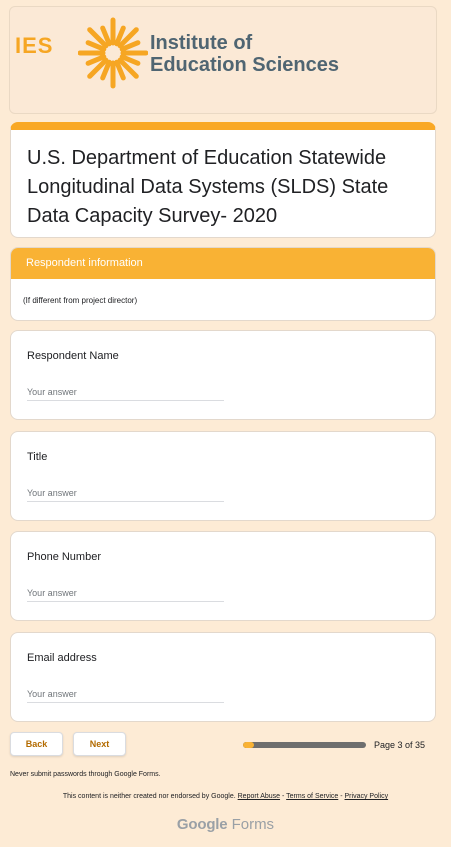 Image resolution: width=451 pixels, height=847 pixels. Describe the element at coordinates (253, 824) in the screenshot. I see `forms-wordmark: Forms` at that location.